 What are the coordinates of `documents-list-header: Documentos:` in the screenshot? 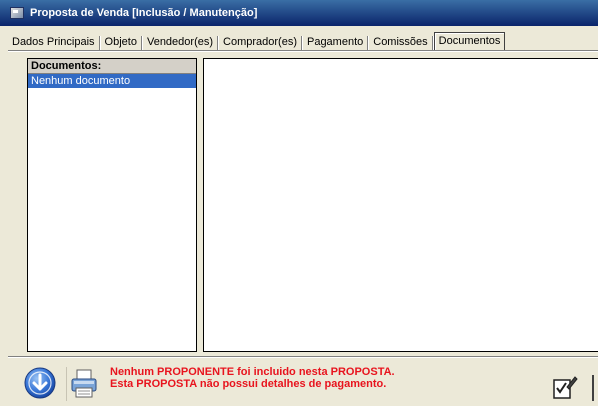 It's located at (112, 66).